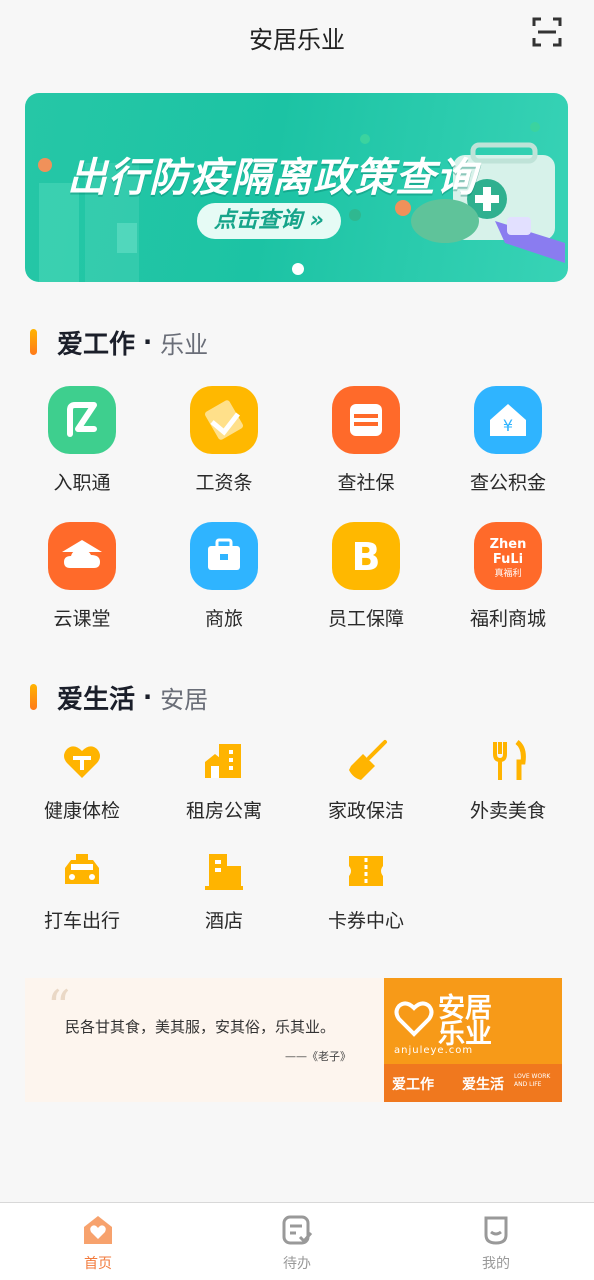 The width and height of the screenshot is (594, 1280). Describe the element at coordinates (224, 483) in the screenshot. I see `item-label: 工资条` at that location.